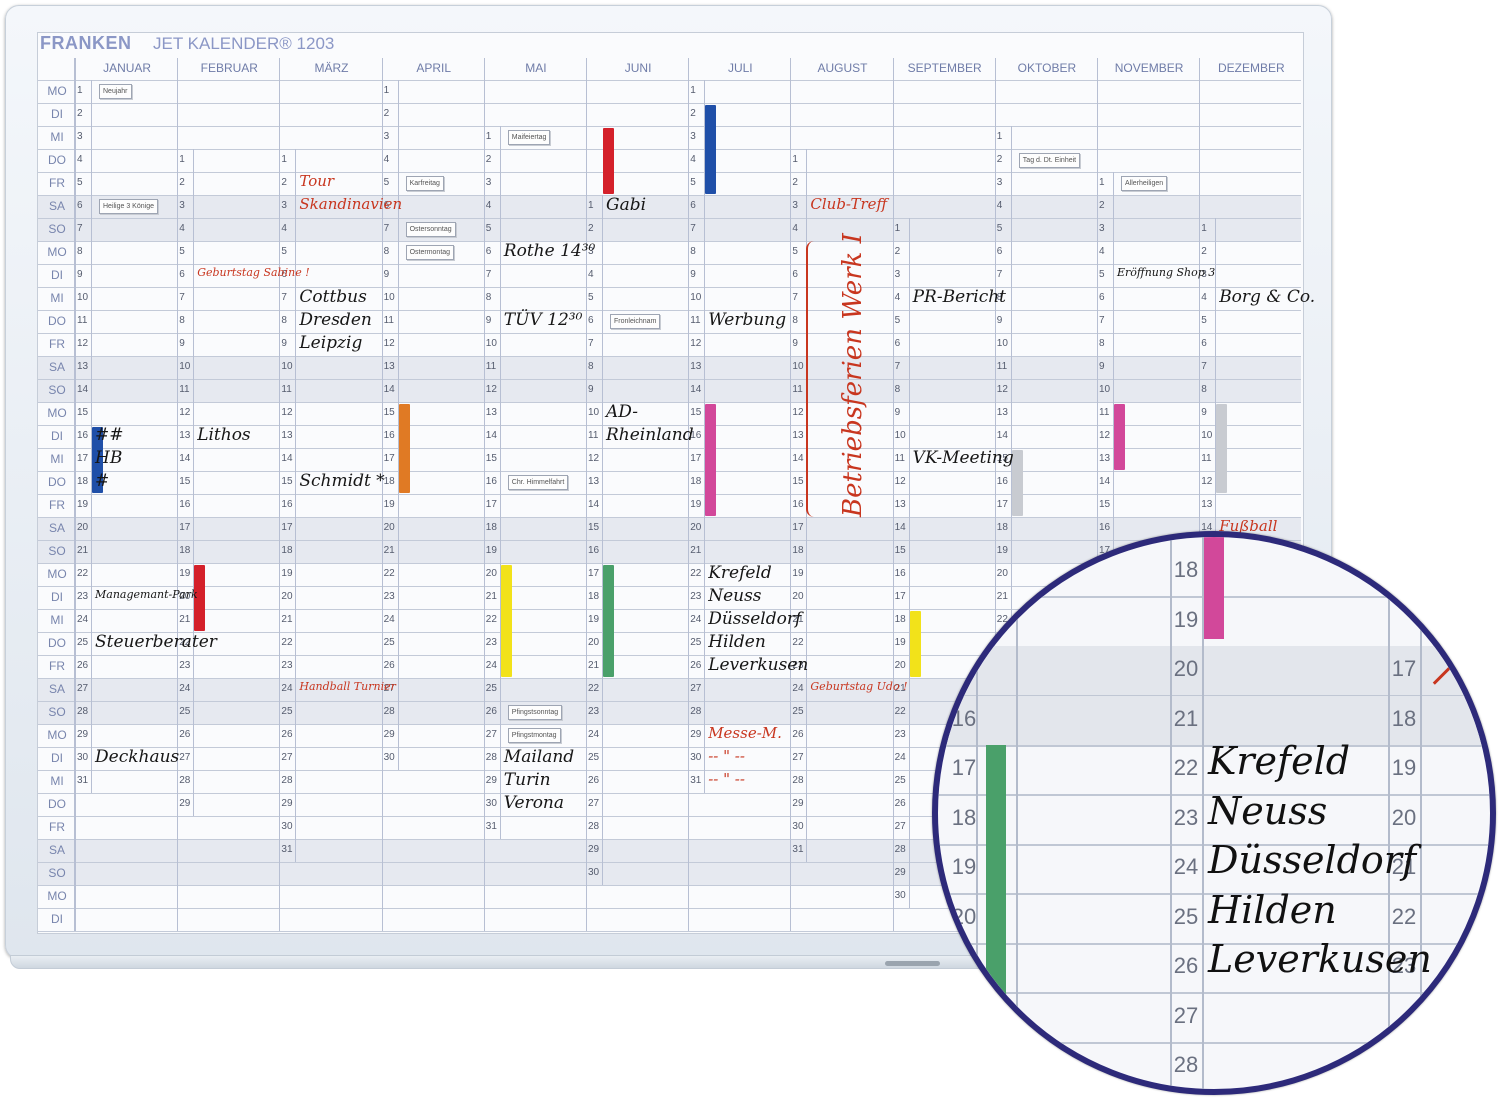  What do you see at coordinates (812, 379) in the screenshot?
I see `note-brace` at bounding box center [812, 379].